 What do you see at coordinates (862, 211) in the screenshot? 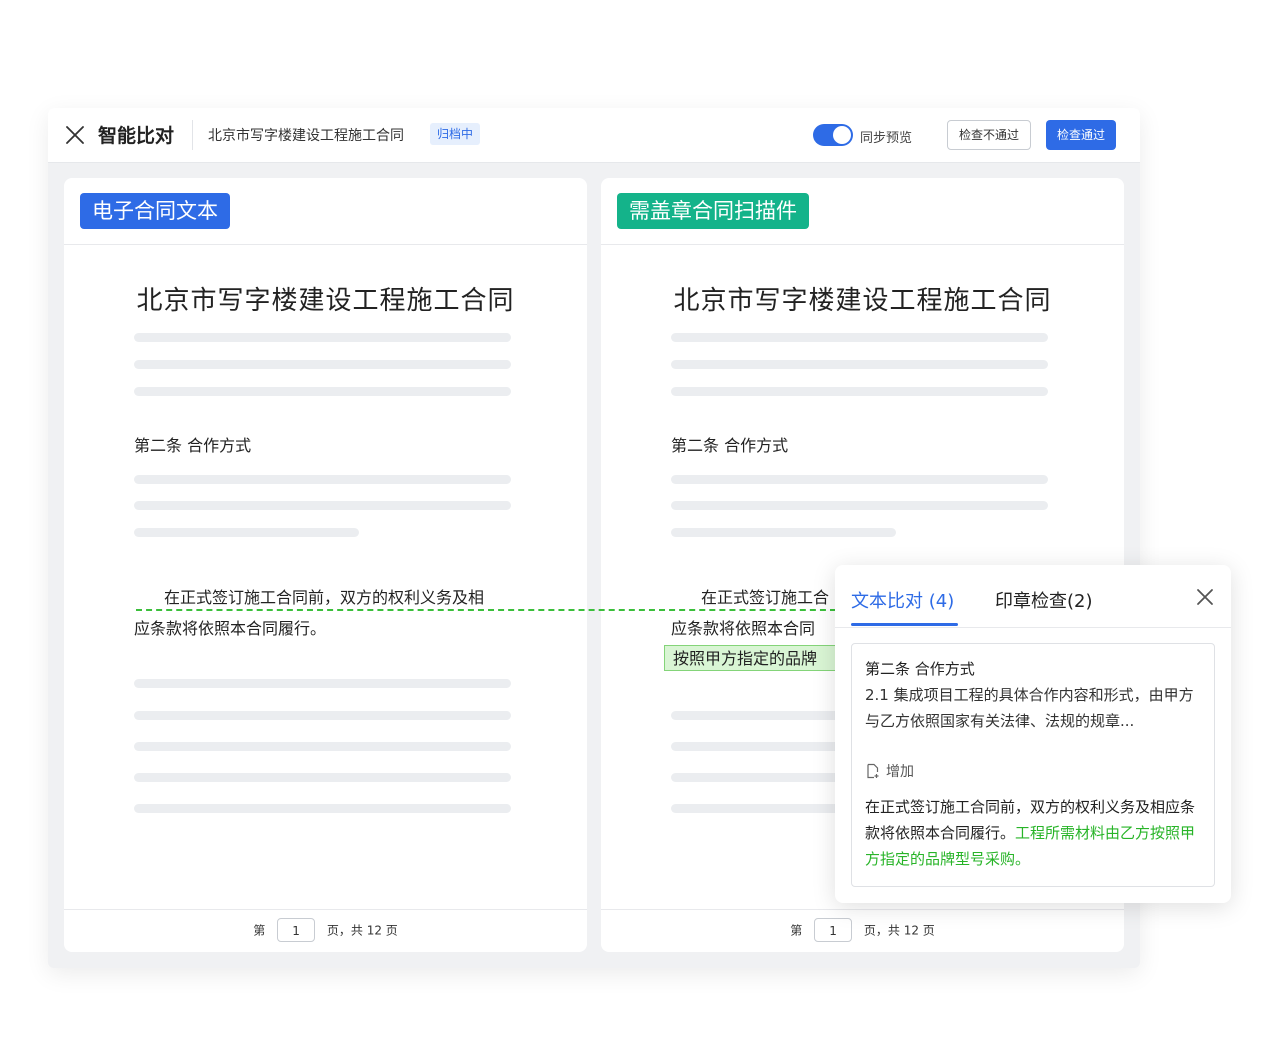
I see `panel-header: 需盖章合同扫描件` at bounding box center [862, 211].